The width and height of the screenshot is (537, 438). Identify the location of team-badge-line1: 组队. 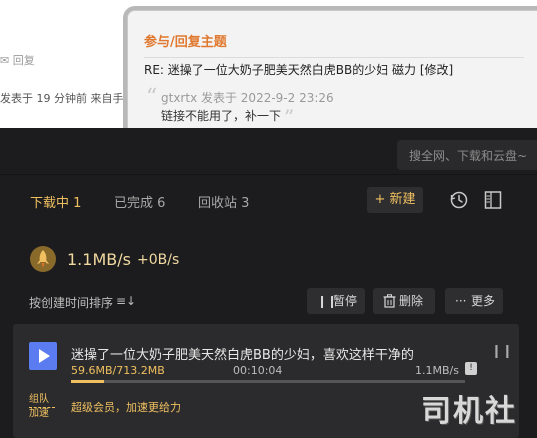
(39, 399).